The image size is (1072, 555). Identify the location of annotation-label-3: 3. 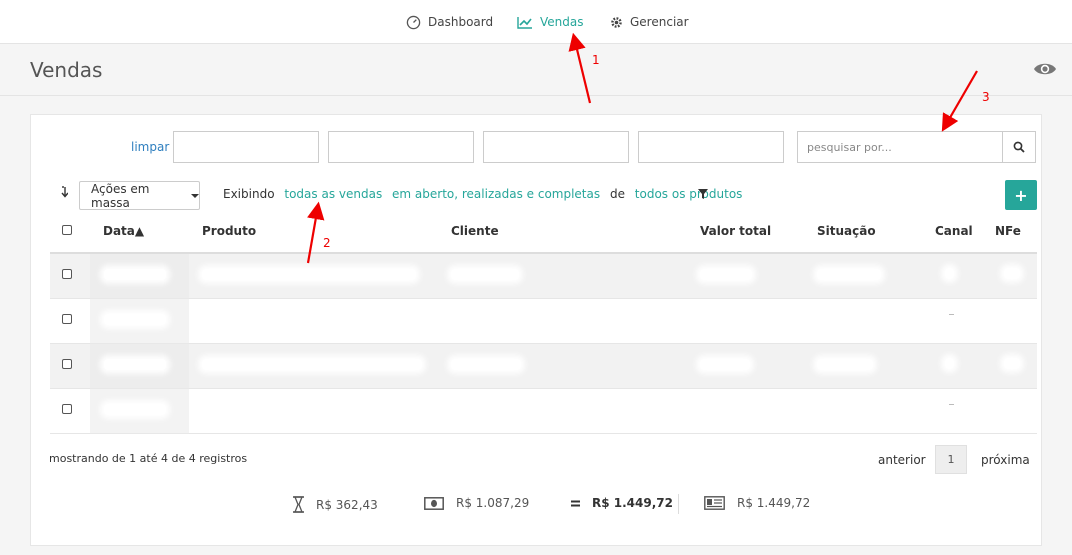
(986, 97).